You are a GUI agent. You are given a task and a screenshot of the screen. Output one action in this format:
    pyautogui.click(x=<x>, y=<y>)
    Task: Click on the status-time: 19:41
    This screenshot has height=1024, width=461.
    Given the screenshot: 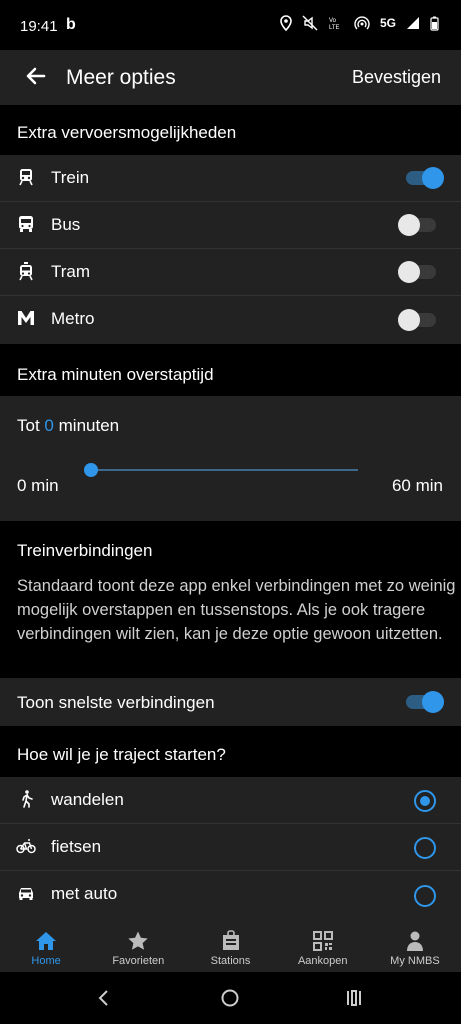 What is the action you would take?
    pyautogui.click(x=39, y=26)
    